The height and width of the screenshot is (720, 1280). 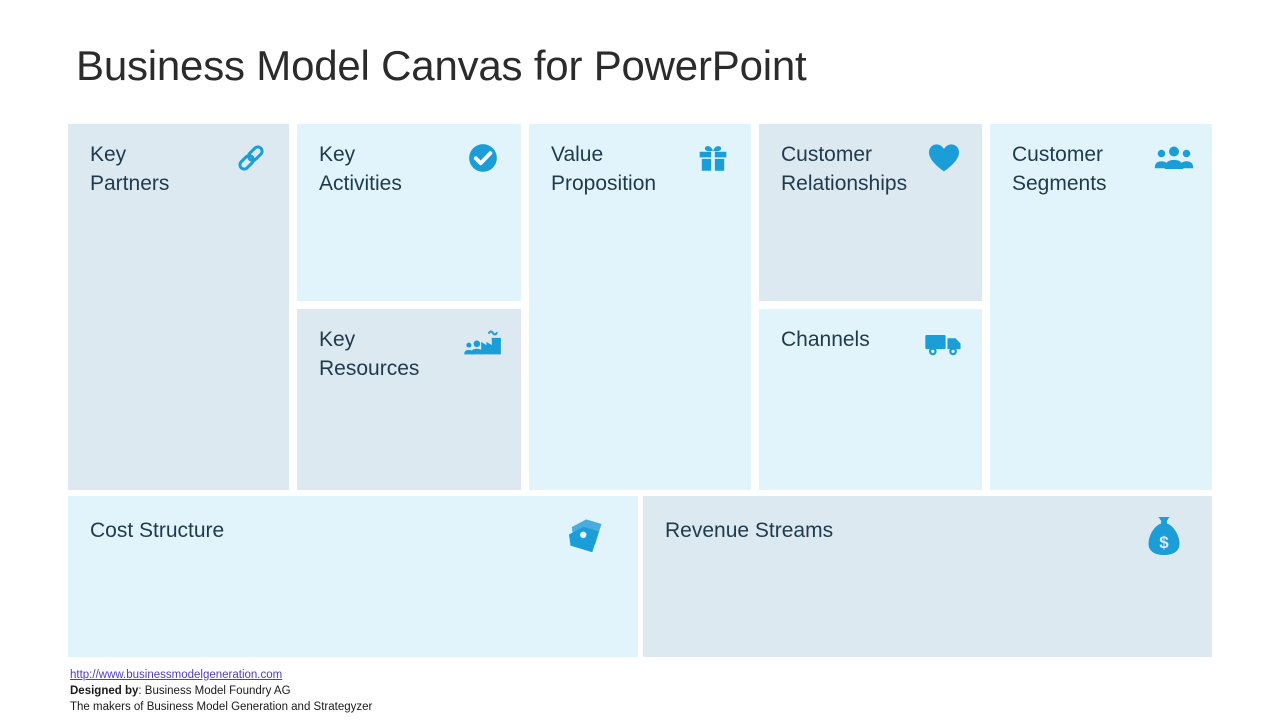 I want to click on canvas-block-channels: Channels, so click(x=870, y=399).